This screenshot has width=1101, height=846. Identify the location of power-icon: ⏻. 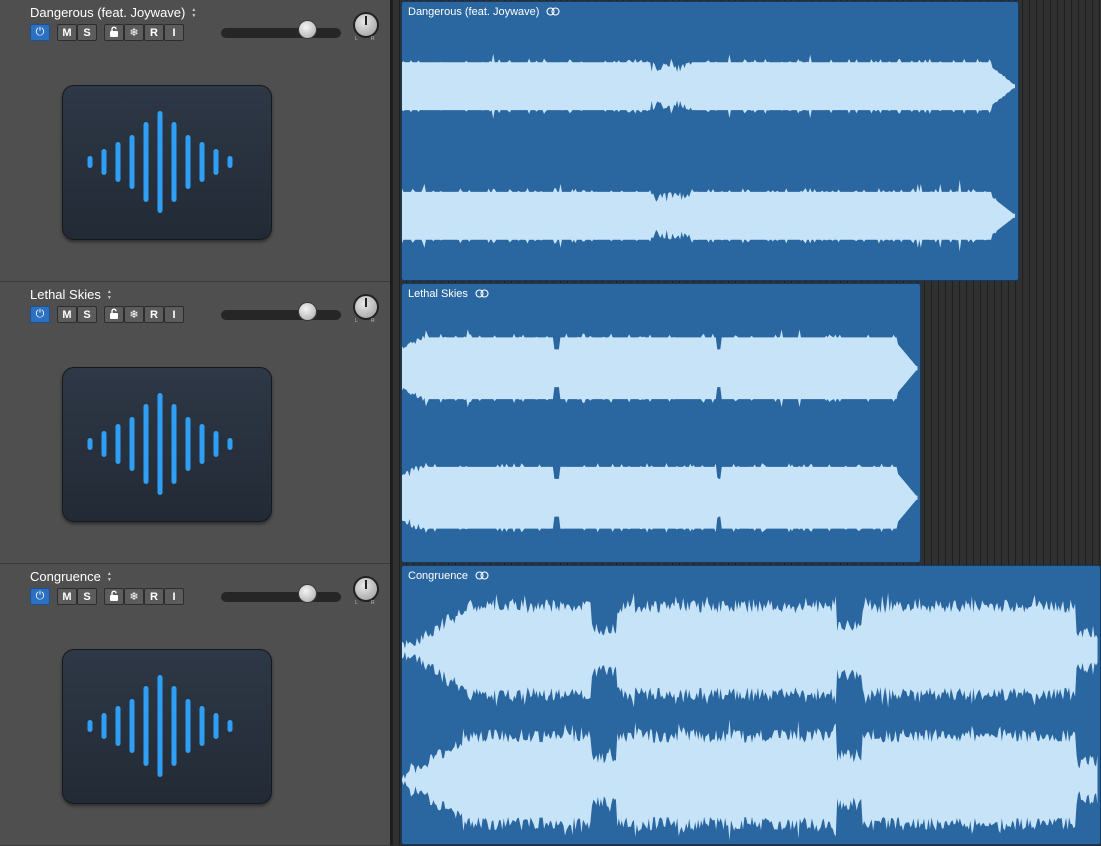
(40, 32).